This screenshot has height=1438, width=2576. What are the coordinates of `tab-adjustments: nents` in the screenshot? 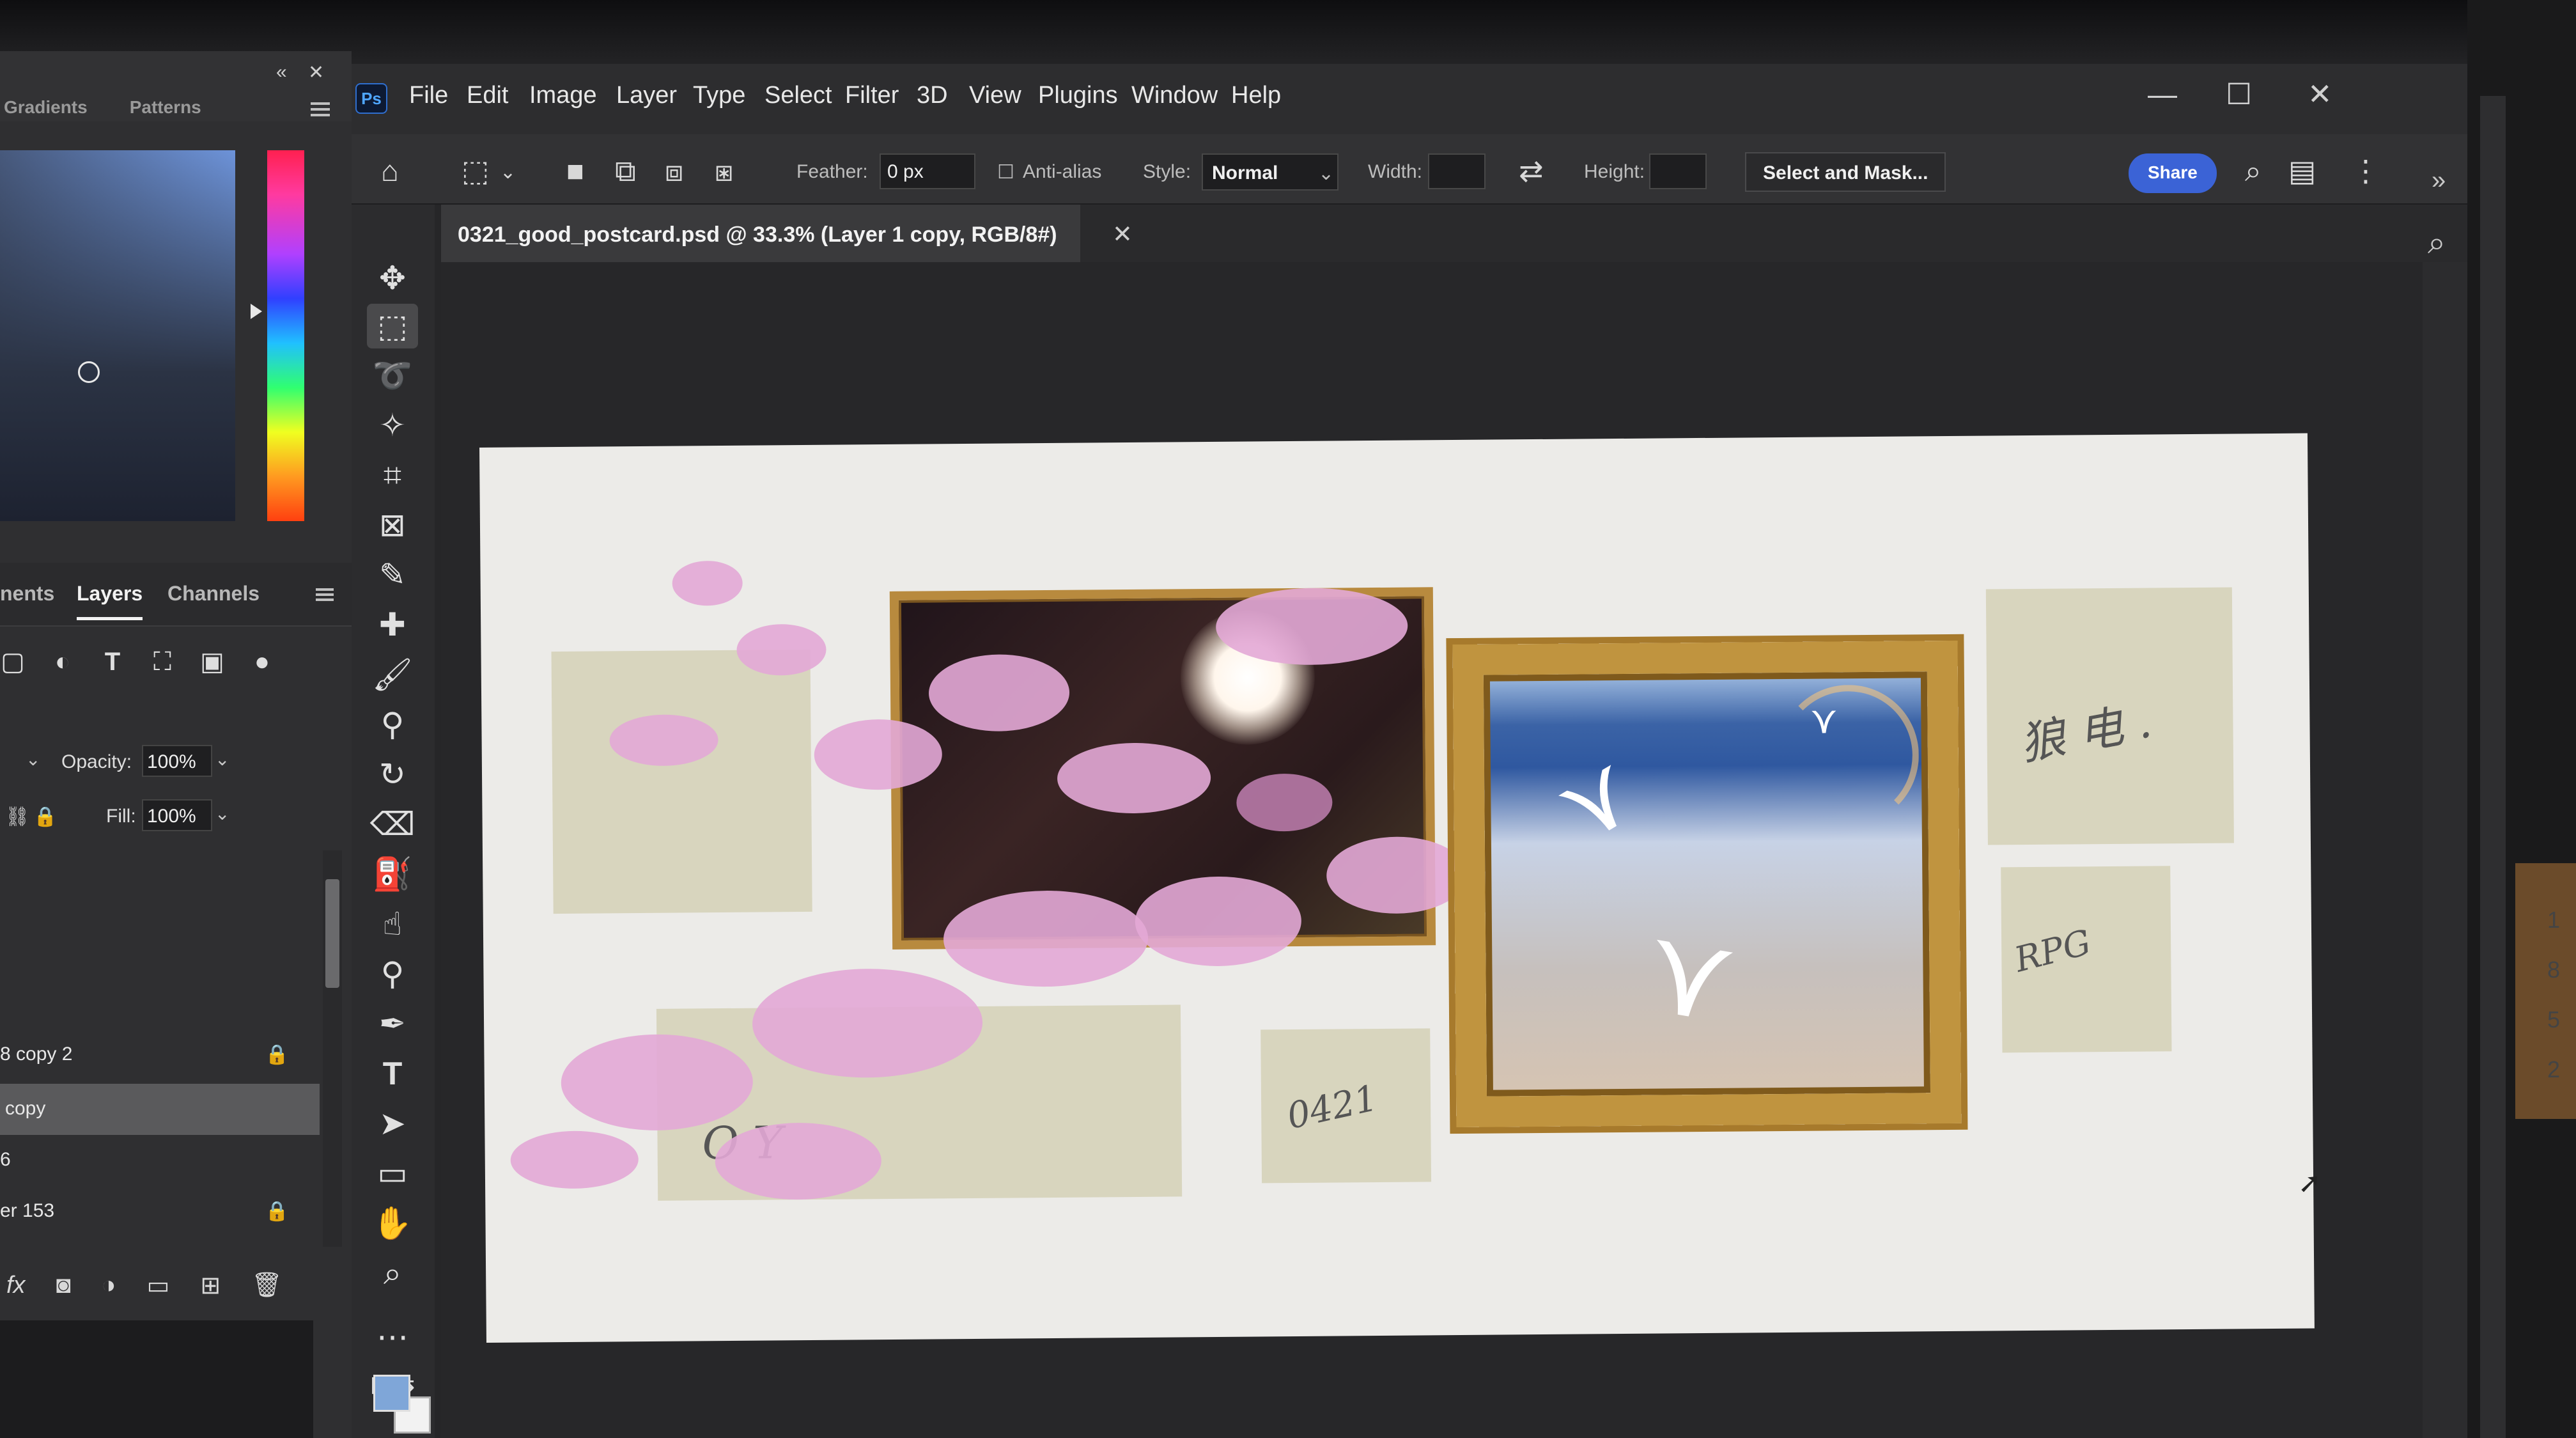 It's located at (27, 594).